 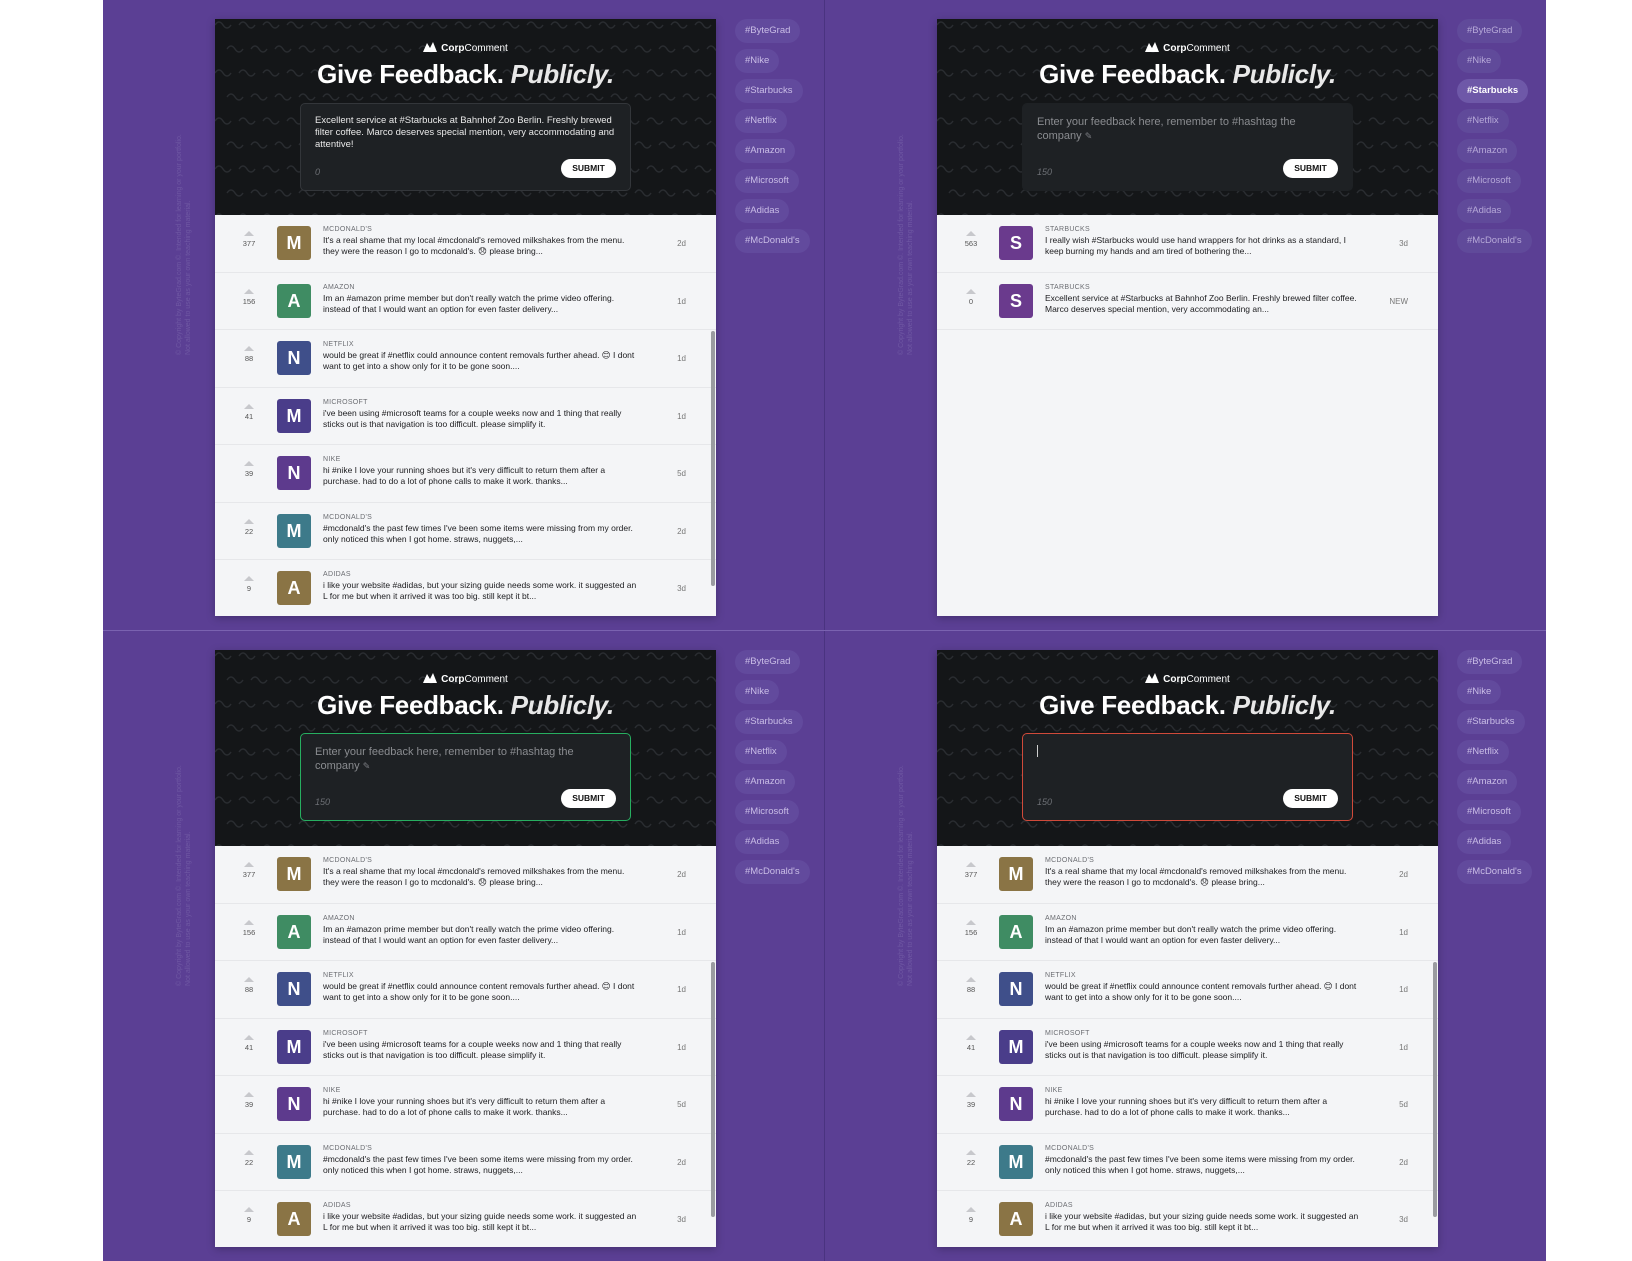 What do you see at coordinates (1016, 1219) in the screenshot?
I see `company-badge: A` at bounding box center [1016, 1219].